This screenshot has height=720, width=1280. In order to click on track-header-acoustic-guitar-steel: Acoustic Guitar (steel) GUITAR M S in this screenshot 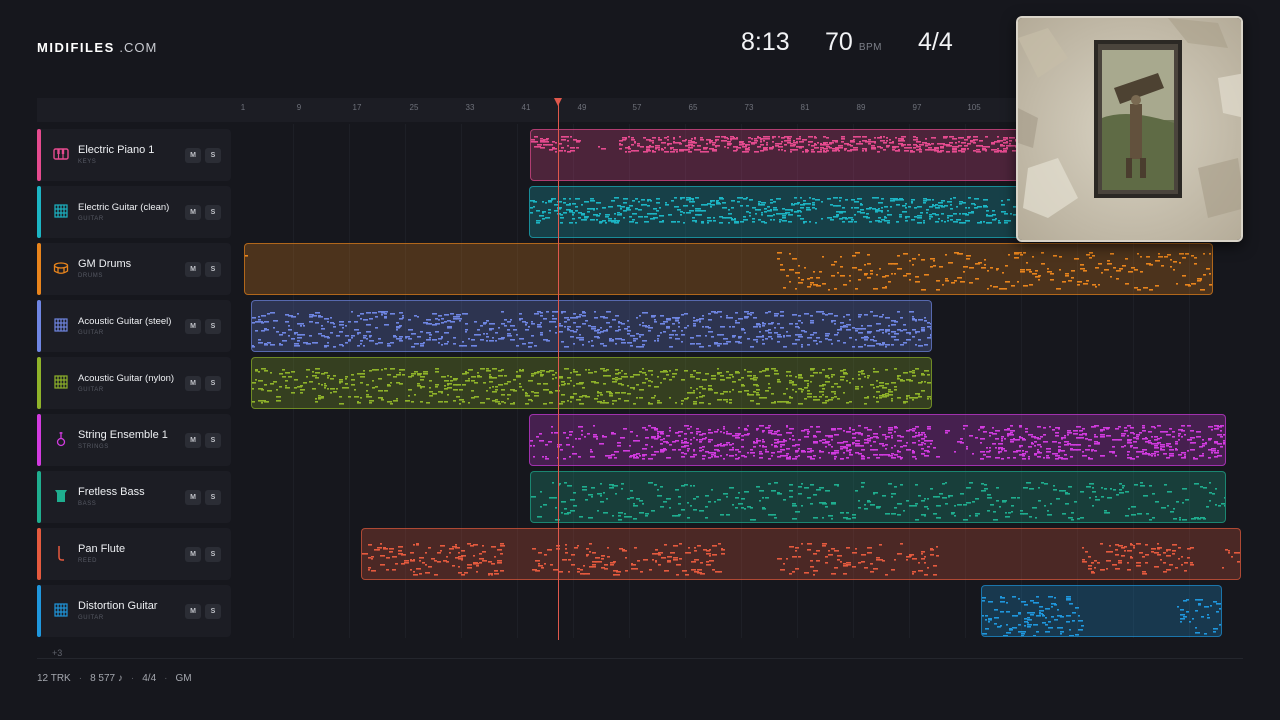, I will do `click(134, 326)`.